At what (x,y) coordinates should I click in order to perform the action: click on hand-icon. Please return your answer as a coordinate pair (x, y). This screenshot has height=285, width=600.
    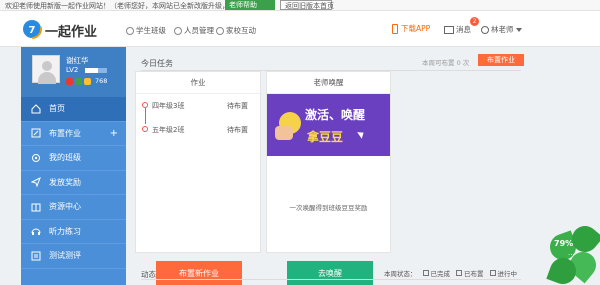
    Looking at the image, I should click on (284, 133).